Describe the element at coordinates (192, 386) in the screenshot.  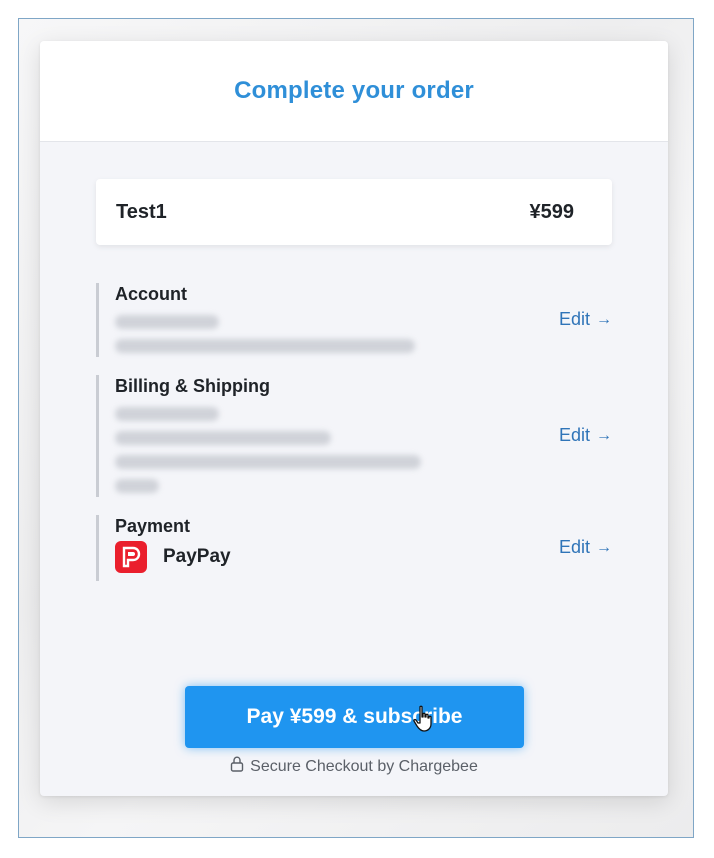
I see `billing-title: Billing & Shipping` at that location.